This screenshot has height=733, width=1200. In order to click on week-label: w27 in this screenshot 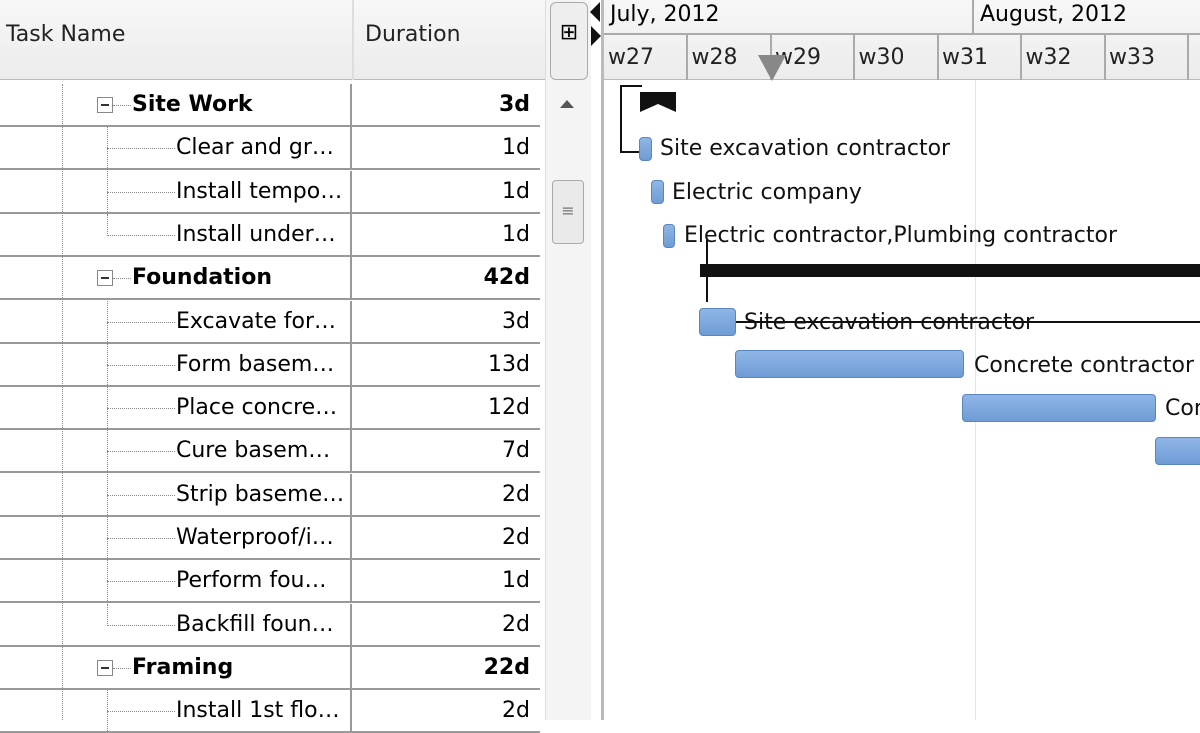, I will do `click(646, 57)`.